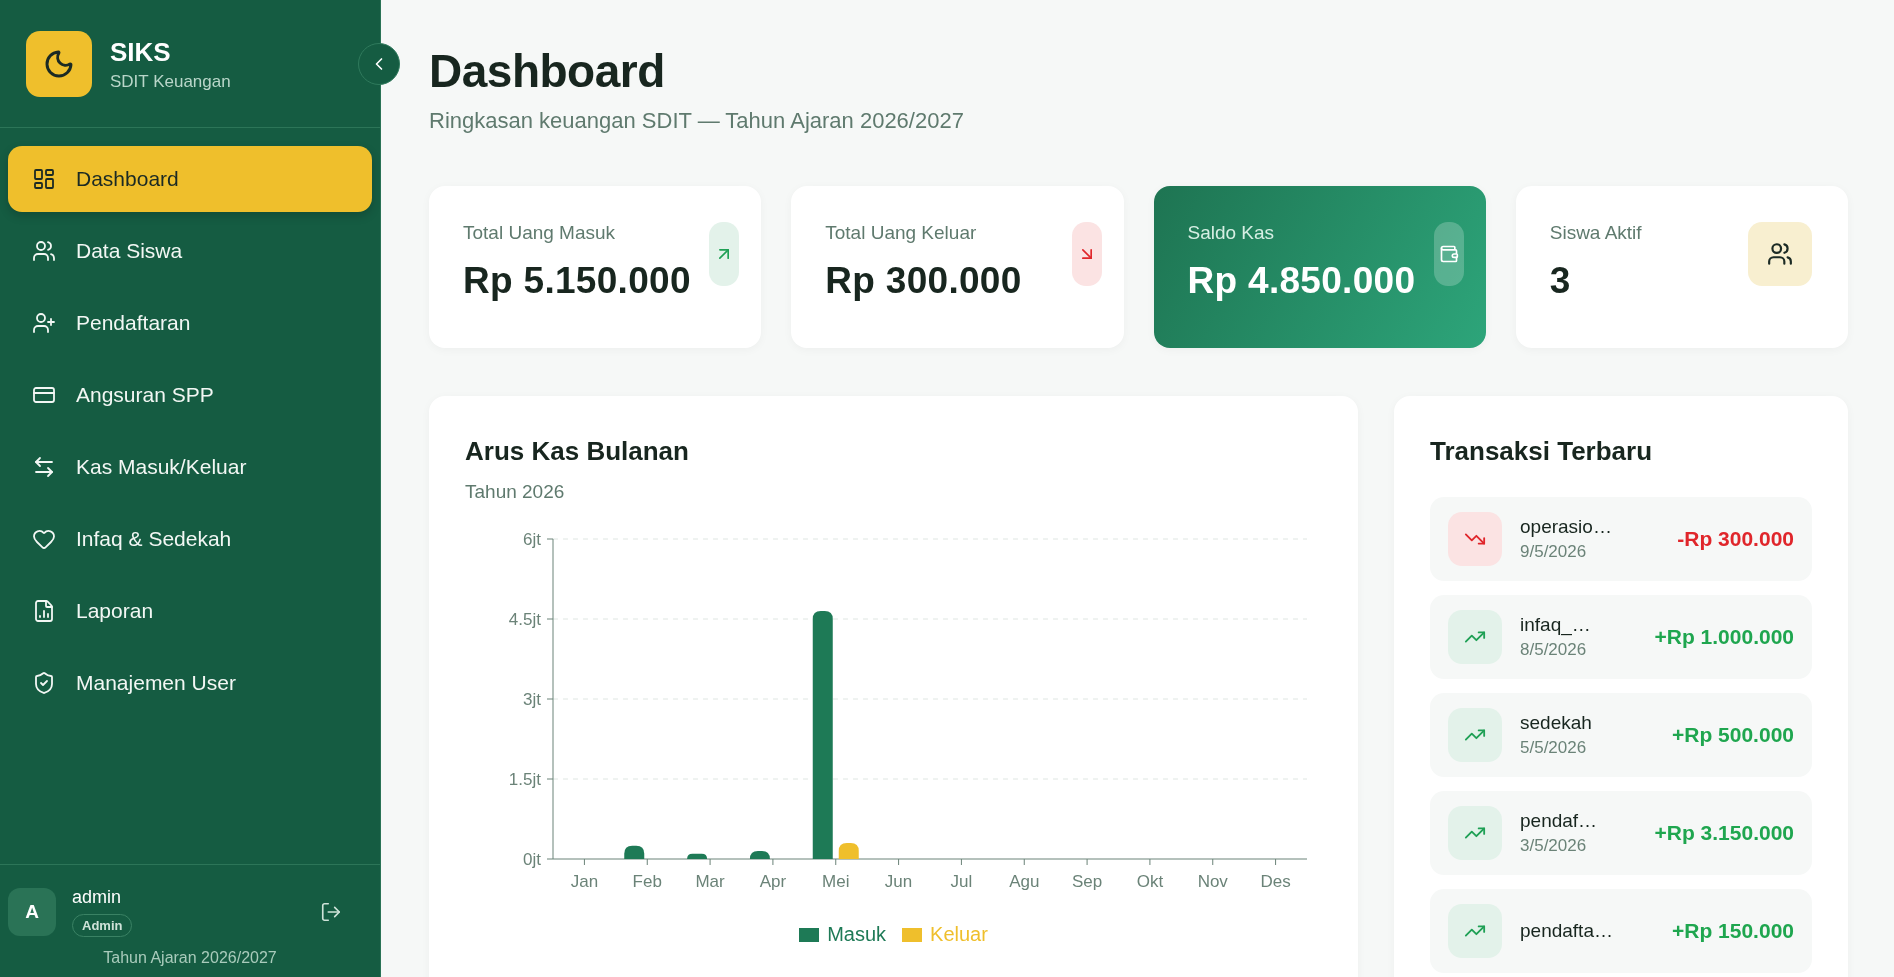 This screenshot has width=1894, height=977. Describe the element at coordinates (532, 539) in the screenshot. I see `axis-tick-label: 6jt` at that location.